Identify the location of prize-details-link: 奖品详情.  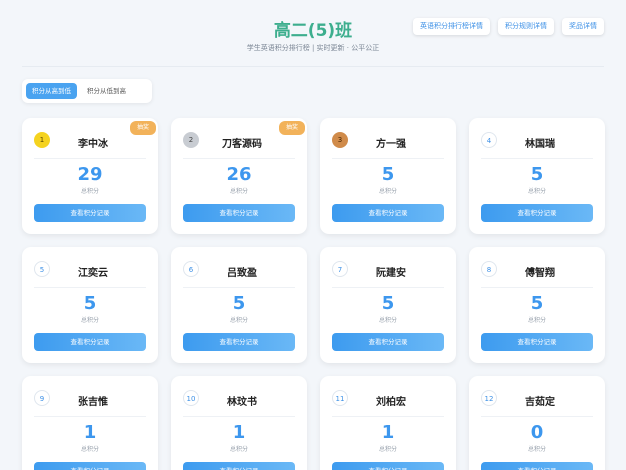
(583, 26).